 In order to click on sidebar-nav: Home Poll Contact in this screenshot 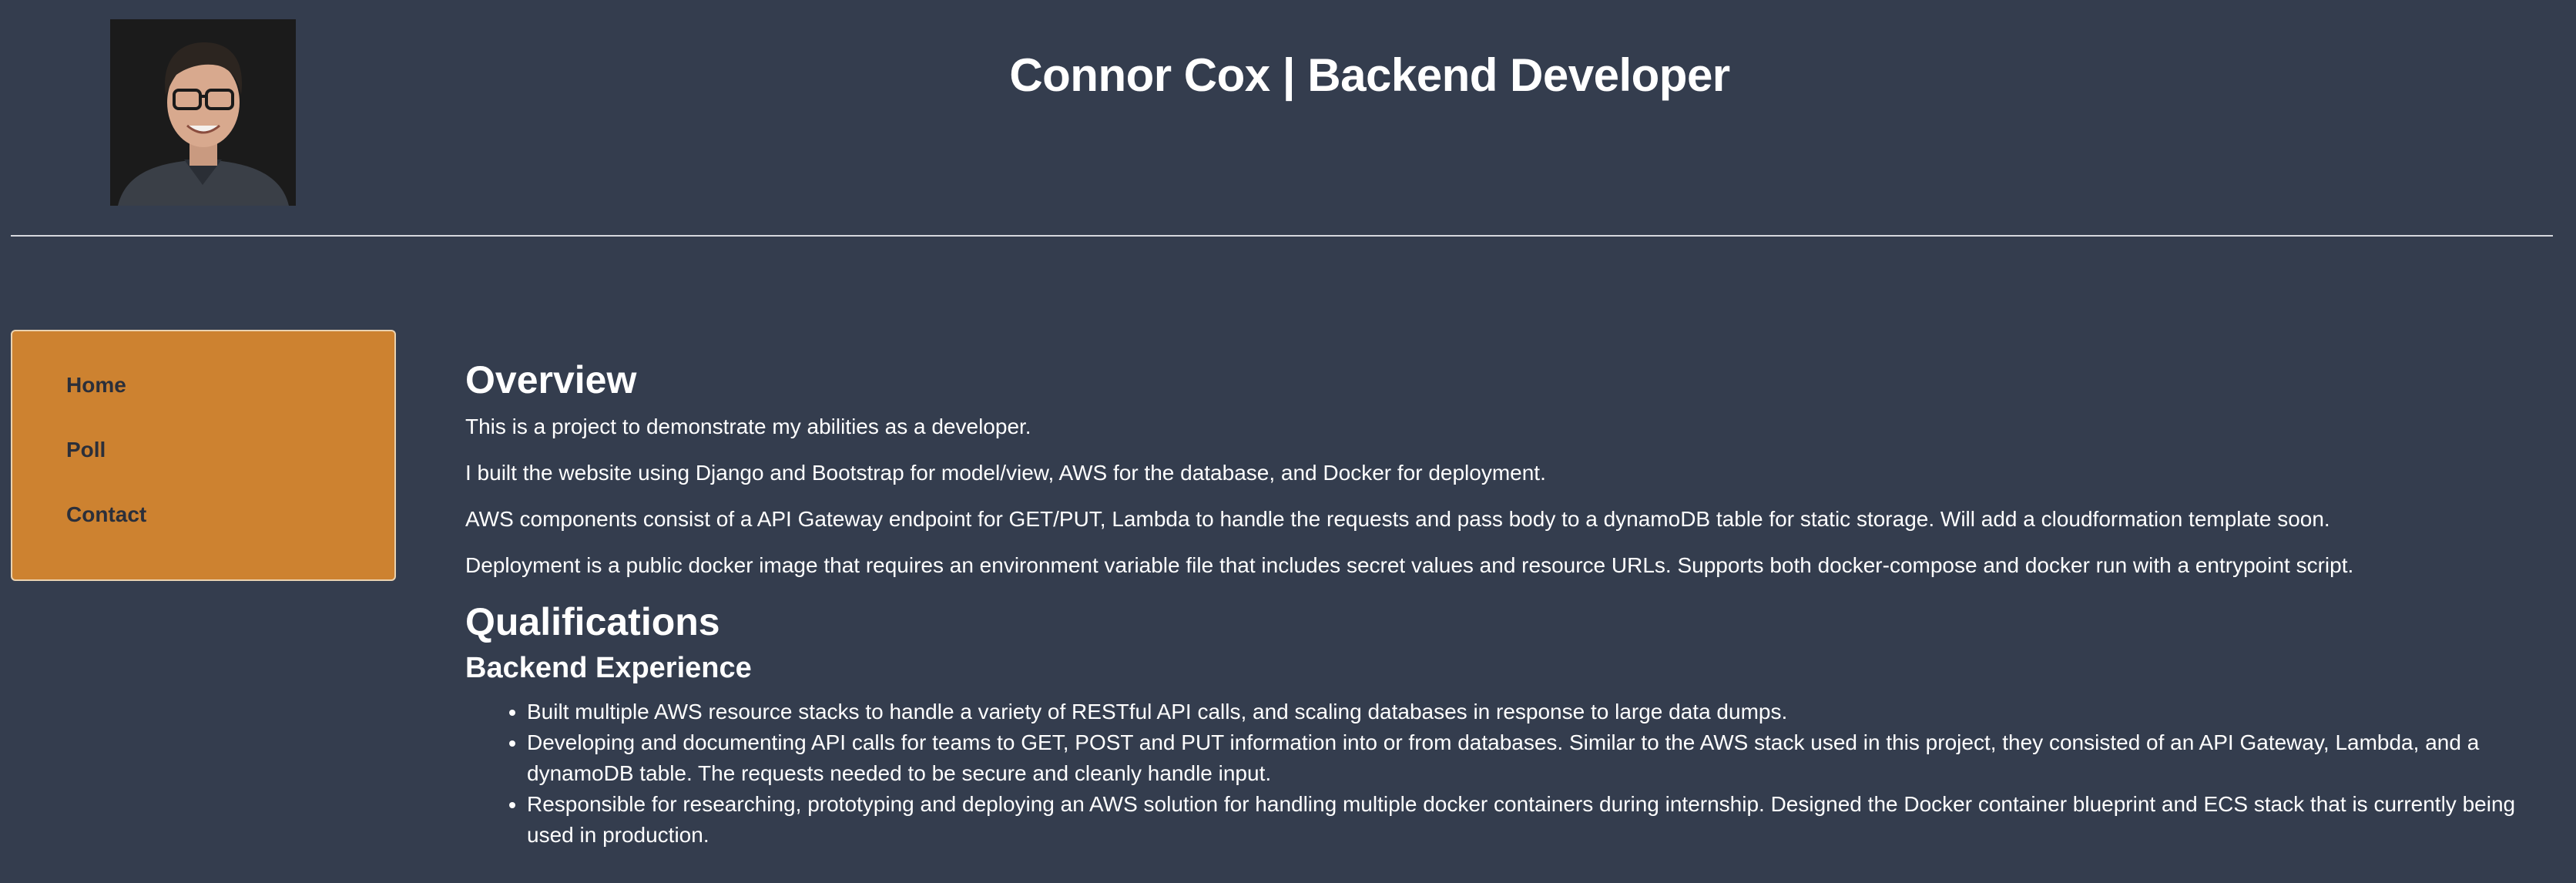, I will do `click(203, 455)`.